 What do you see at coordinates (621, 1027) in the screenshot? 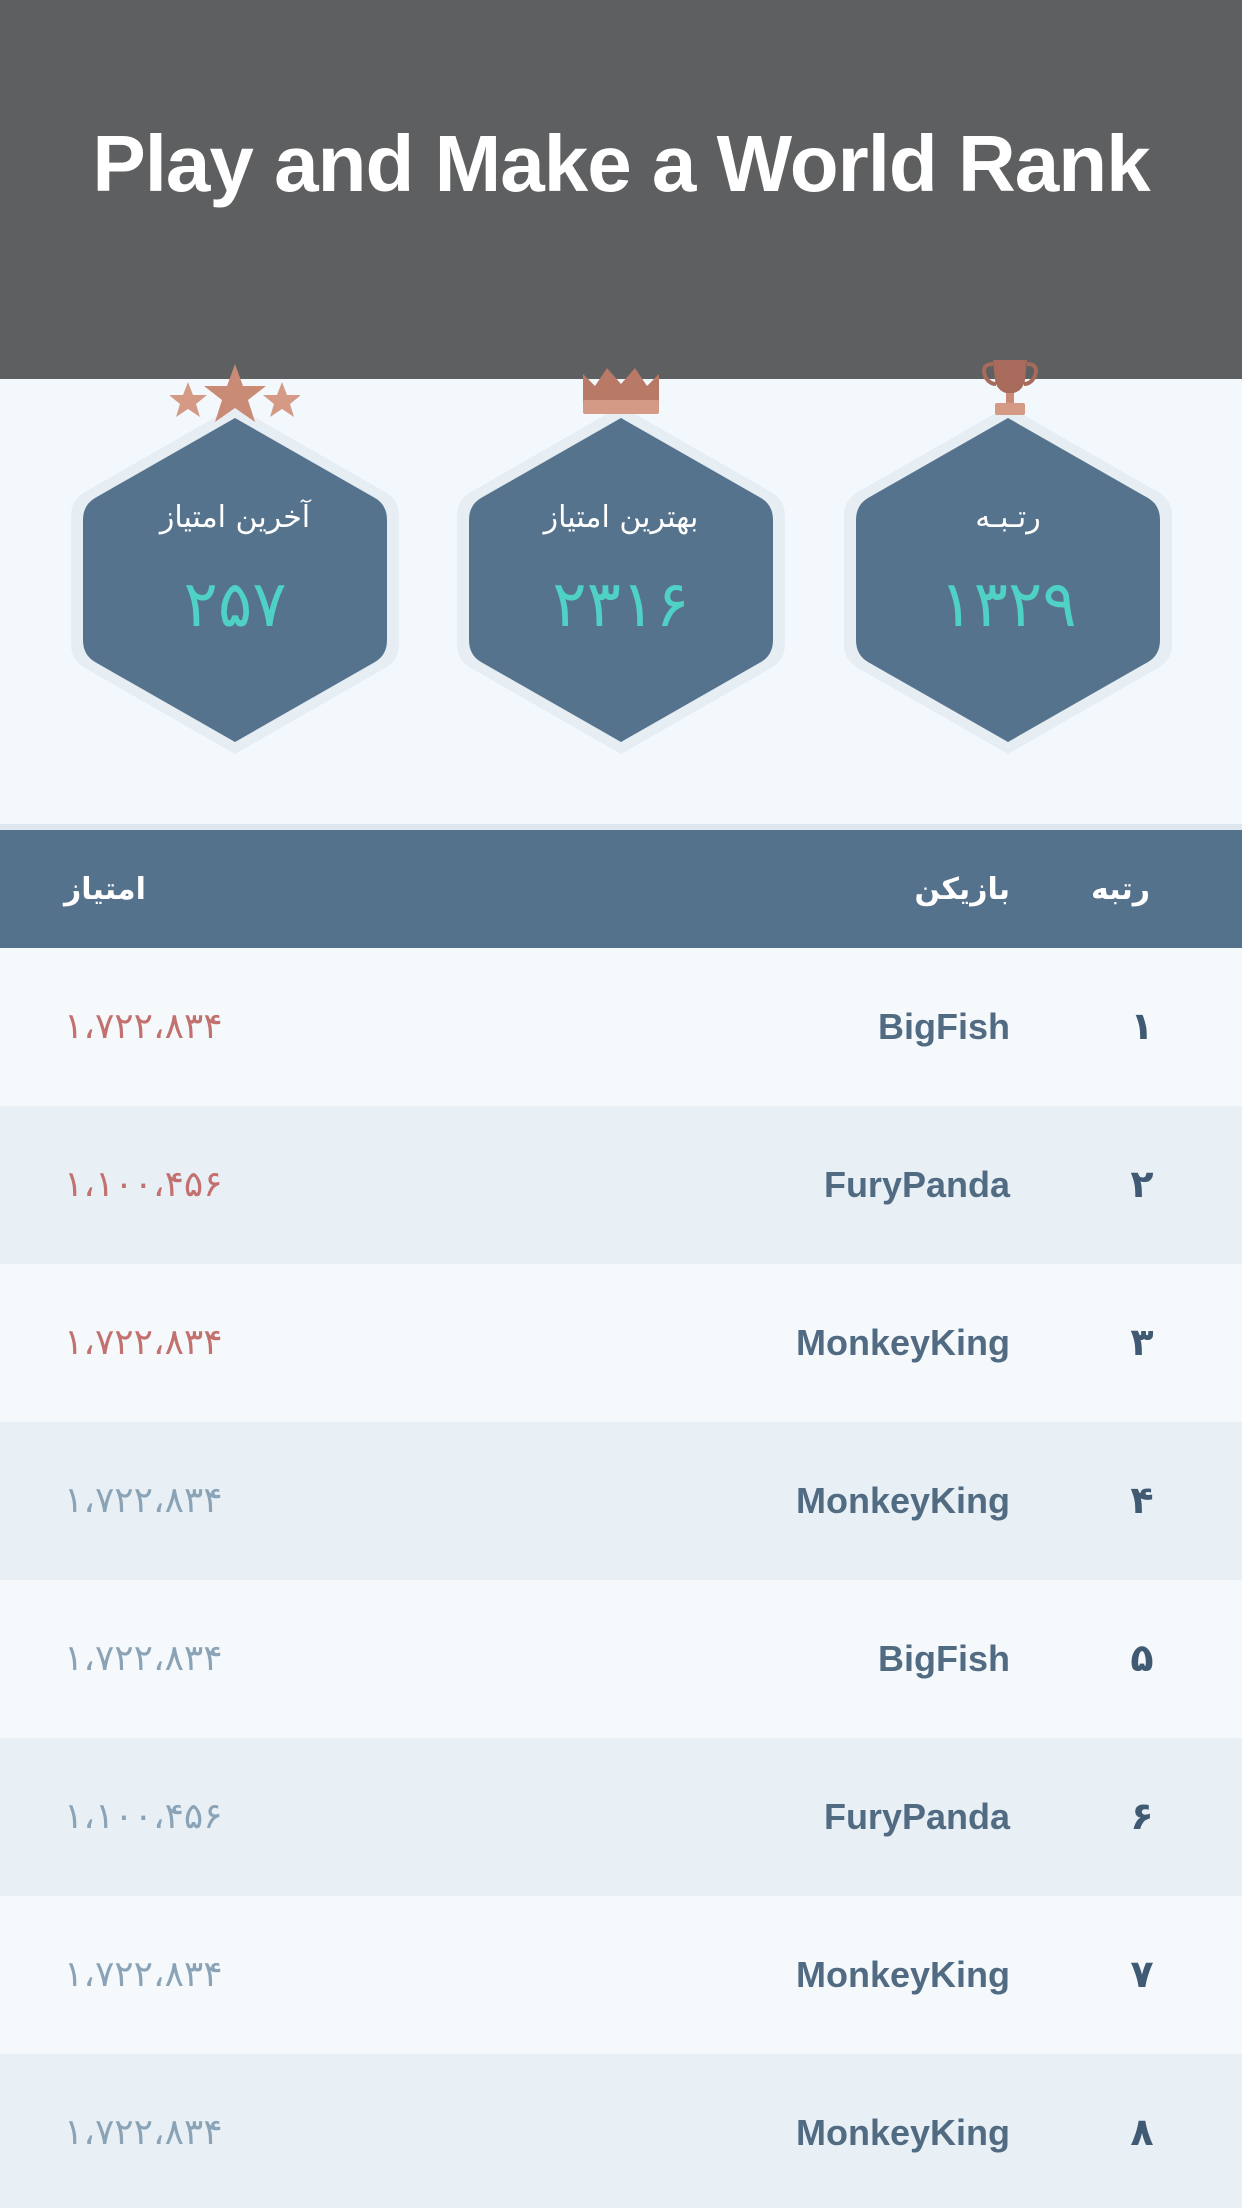
I see `table-row: ۱ BigFish ۱،۷۲۲،۸۳۴` at bounding box center [621, 1027].